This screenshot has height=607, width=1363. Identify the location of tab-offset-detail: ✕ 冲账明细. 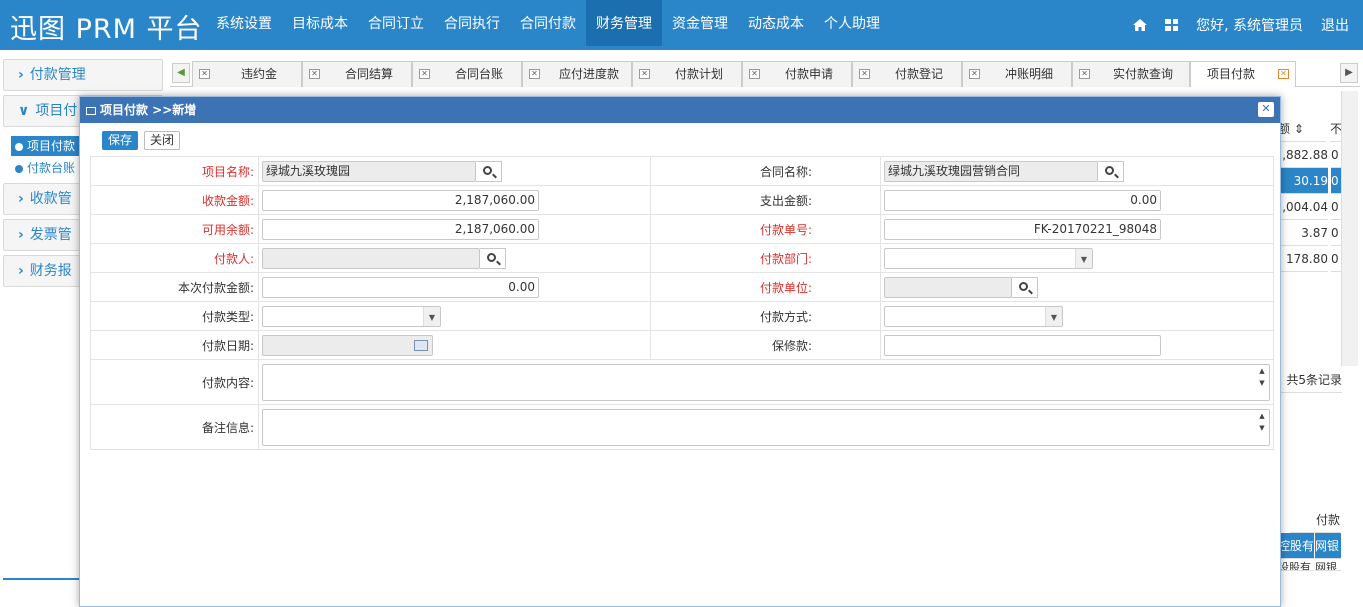
(1017, 74).